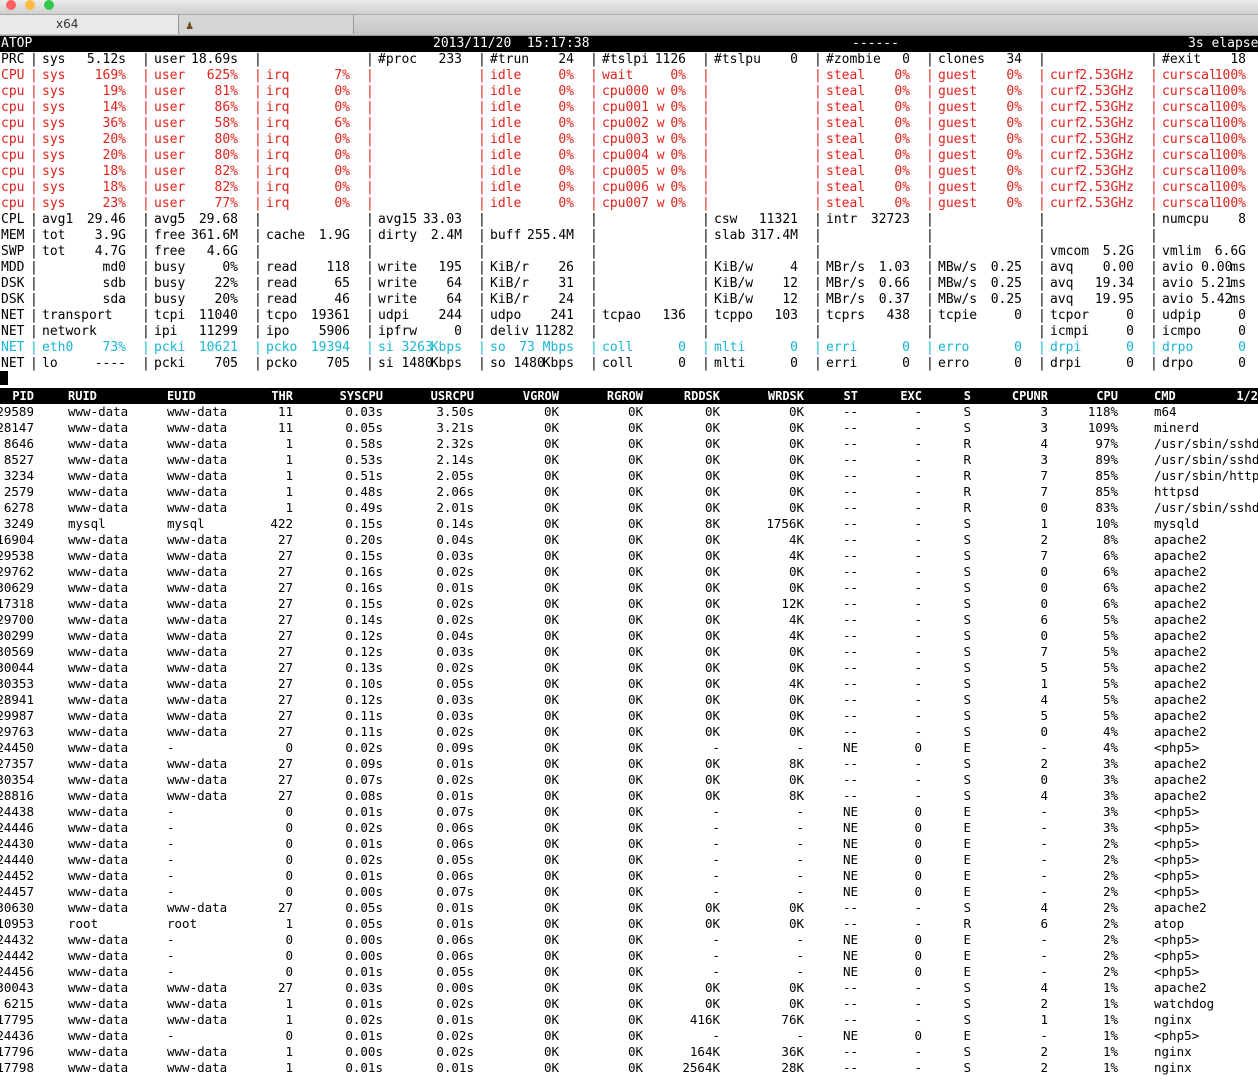 The width and height of the screenshot is (1258, 1081). Describe the element at coordinates (364, 955) in the screenshot. I see `cell-syscpu: 0.00s` at that location.